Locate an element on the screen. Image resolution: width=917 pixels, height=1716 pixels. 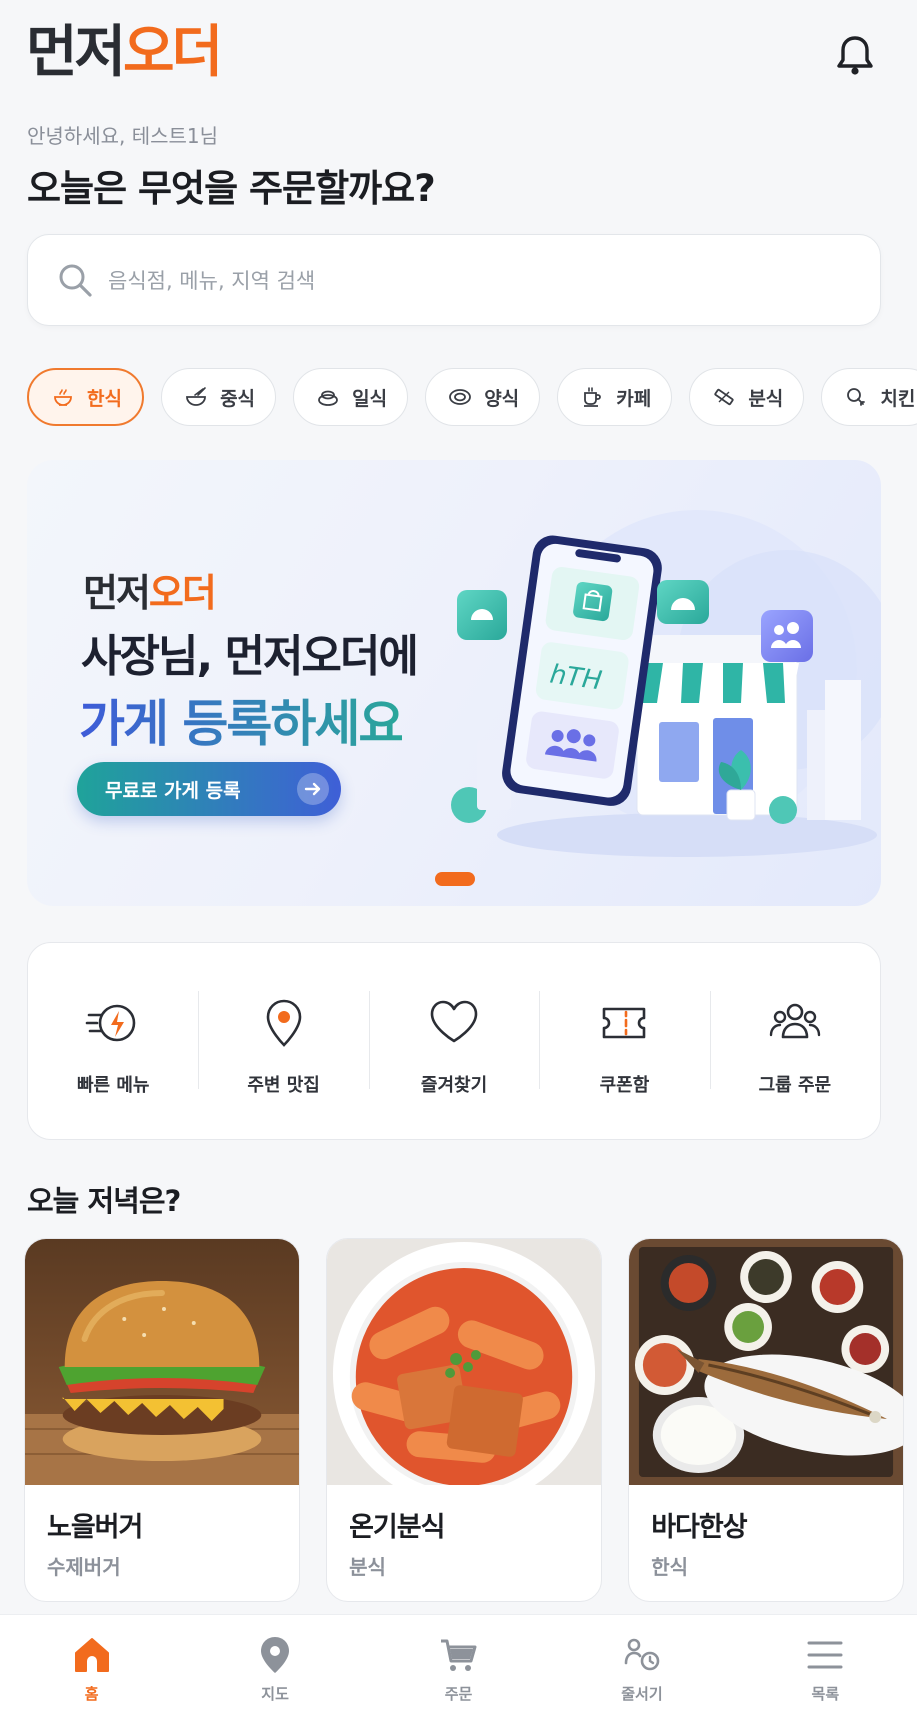
chip-cafe: 카페 is located at coordinates (615, 397).